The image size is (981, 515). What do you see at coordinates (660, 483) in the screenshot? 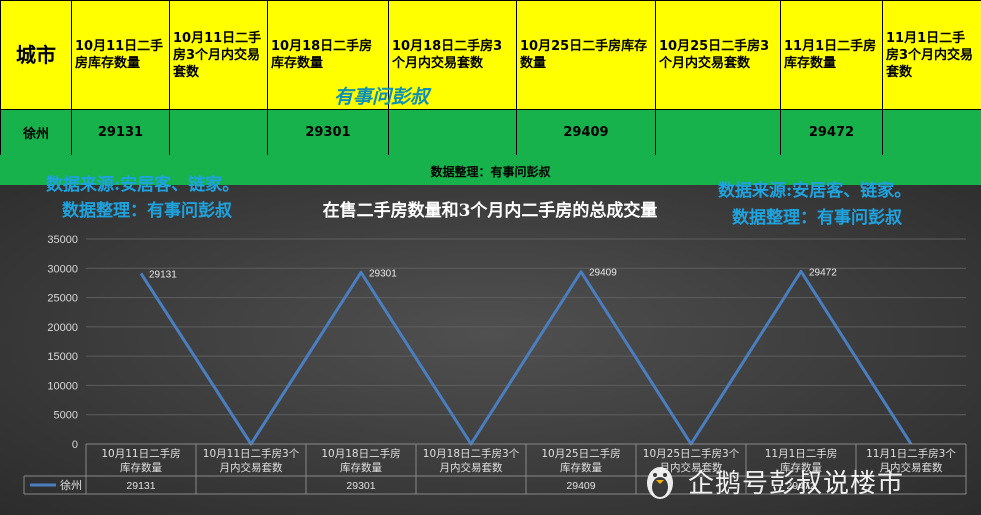
I see `penguin-icon` at bounding box center [660, 483].